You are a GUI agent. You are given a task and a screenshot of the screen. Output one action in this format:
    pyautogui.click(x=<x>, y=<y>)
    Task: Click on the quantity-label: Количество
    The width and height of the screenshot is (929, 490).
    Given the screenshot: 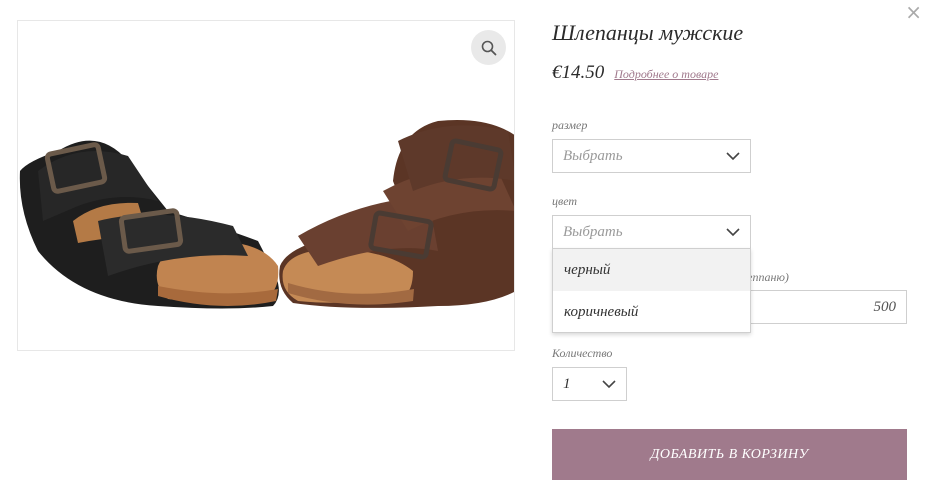 What is the action you would take?
    pyautogui.click(x=582, y=353)
    